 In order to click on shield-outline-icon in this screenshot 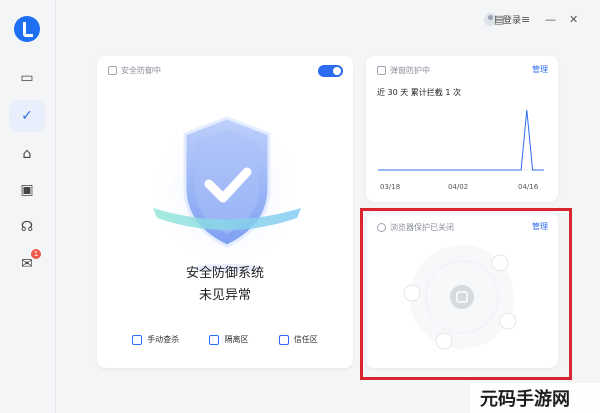, I will do `click(112, 70)`.